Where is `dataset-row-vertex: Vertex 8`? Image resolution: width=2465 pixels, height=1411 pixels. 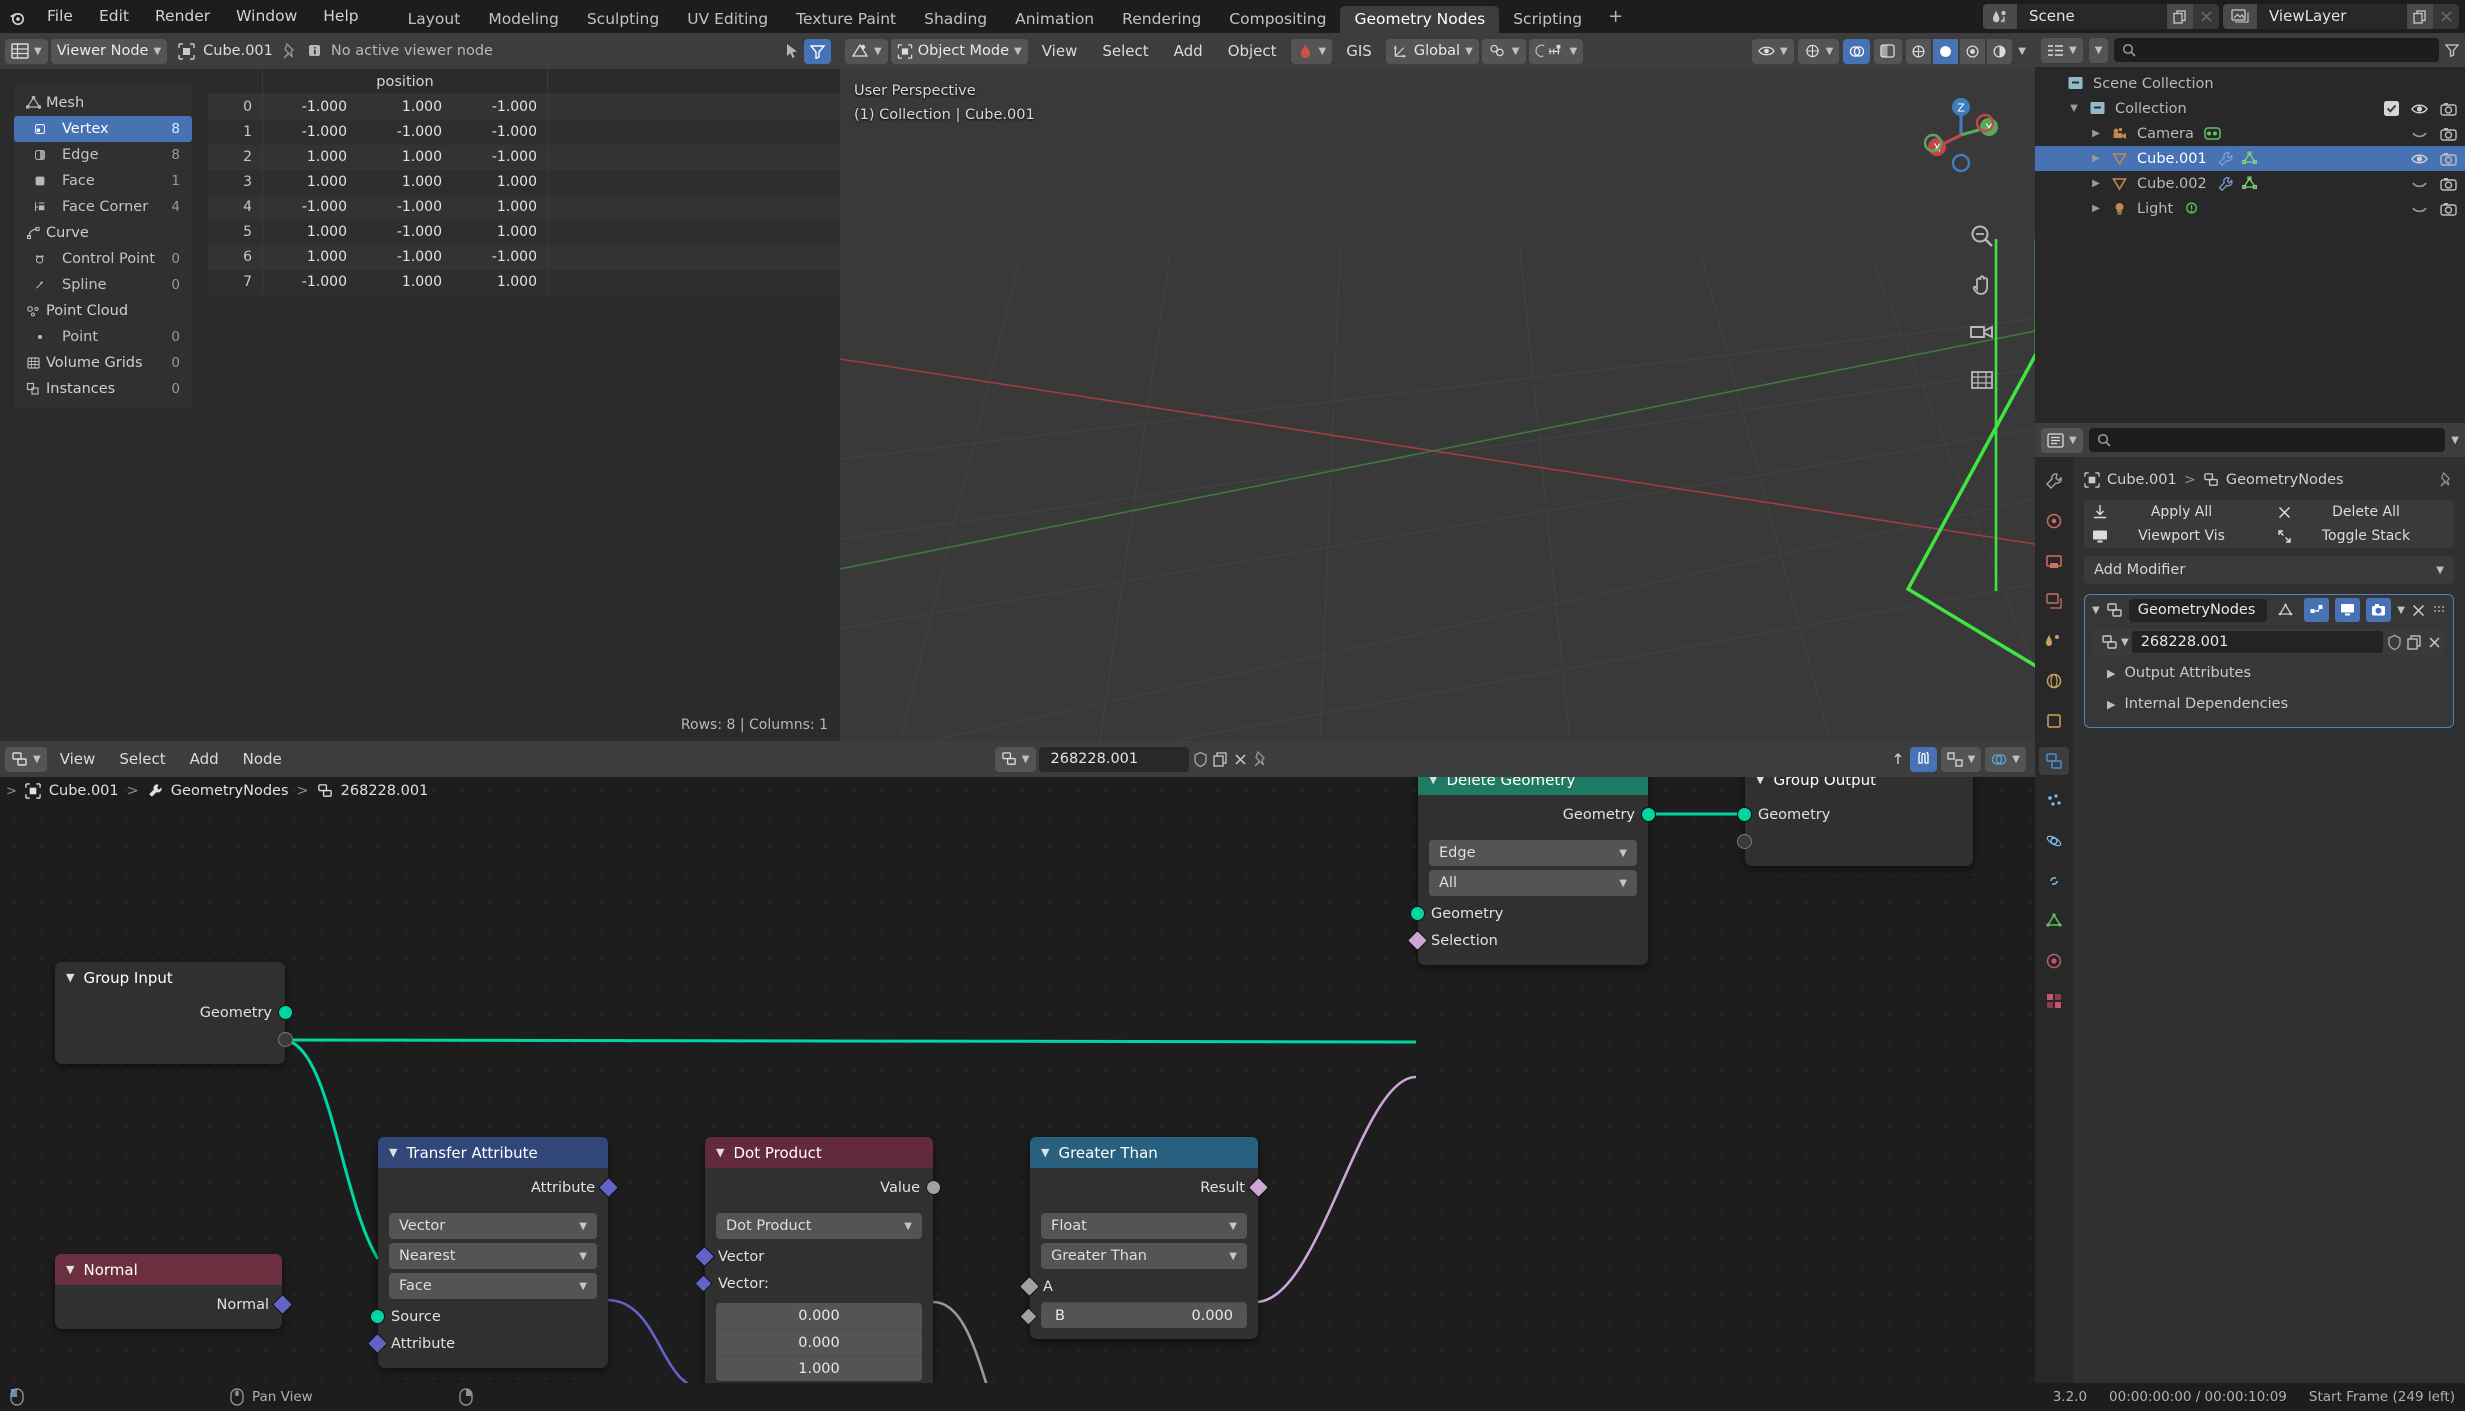
dataset-row-vertex: Vertex 8 is located at coordinates (103, 129).